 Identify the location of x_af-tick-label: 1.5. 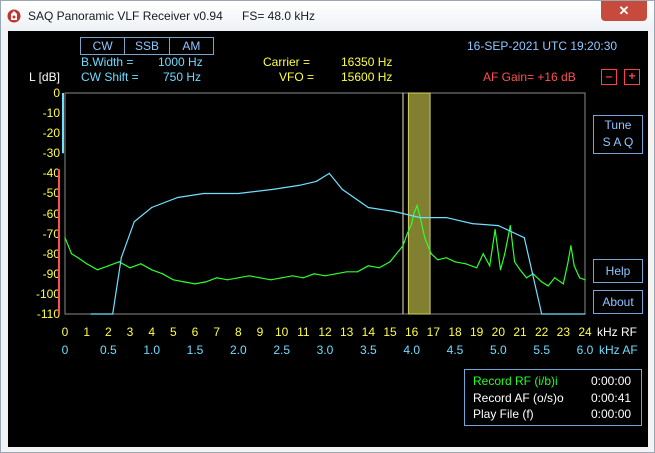
(195, 350).